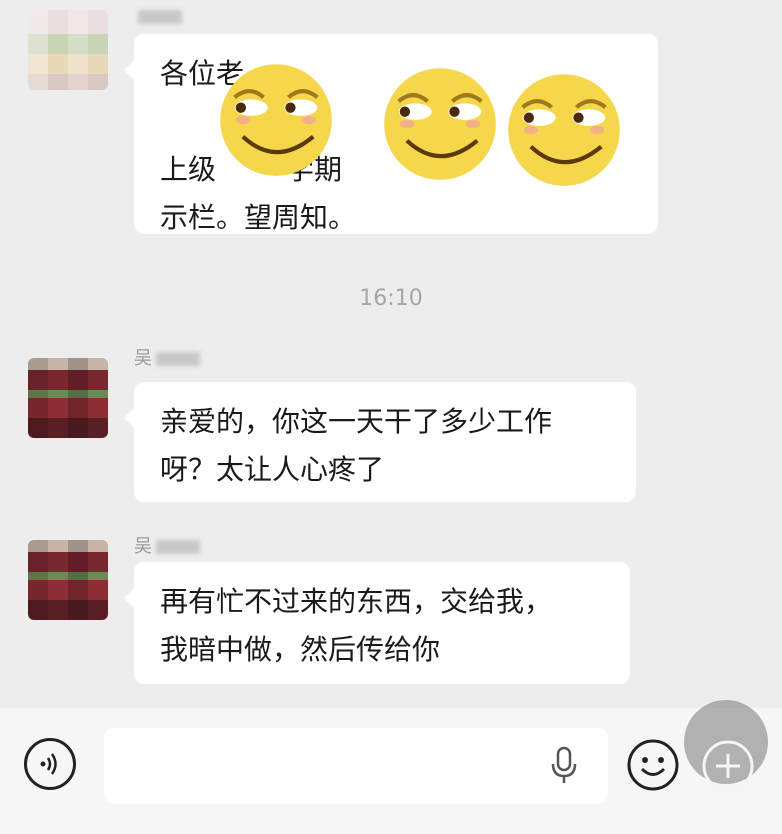  I want to click on message-line: 亲爱的，你这一天干了多少工作, so click(356, 421).